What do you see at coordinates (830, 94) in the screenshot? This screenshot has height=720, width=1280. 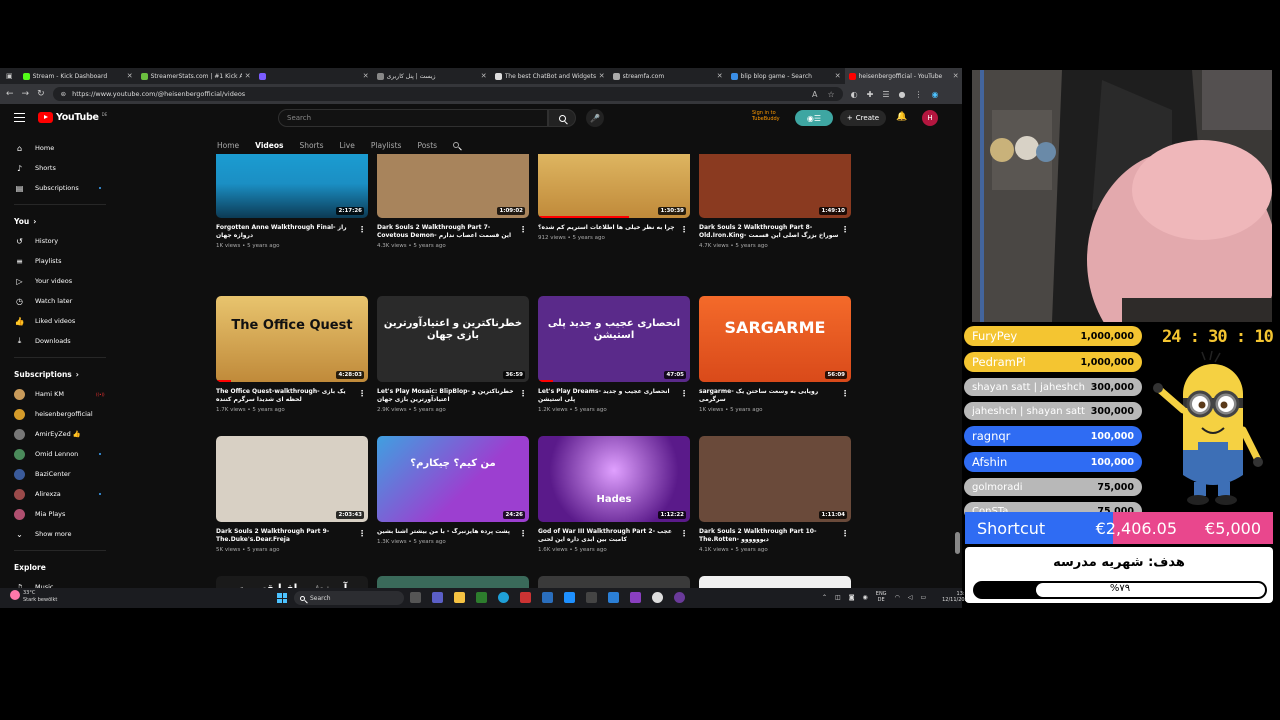 I see `star-icon: ☆` at bounding box center [830, 94].